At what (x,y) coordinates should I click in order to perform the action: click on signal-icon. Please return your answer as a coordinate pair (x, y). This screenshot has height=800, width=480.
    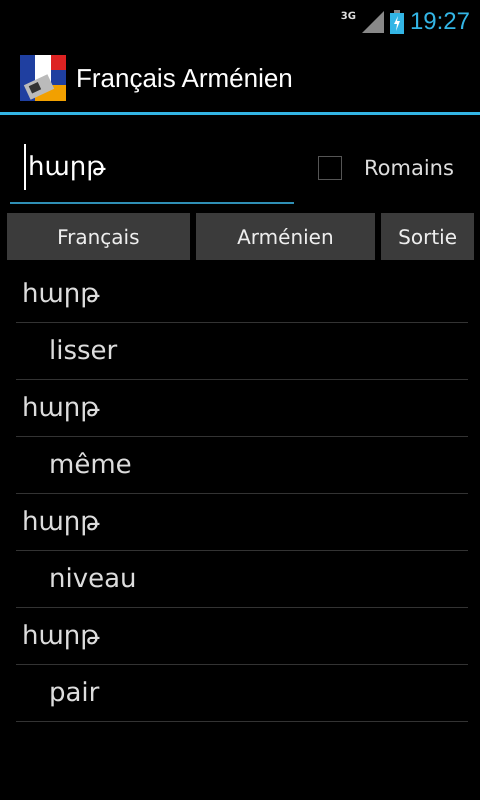
    Looking at the image, I should click on (373, 22).